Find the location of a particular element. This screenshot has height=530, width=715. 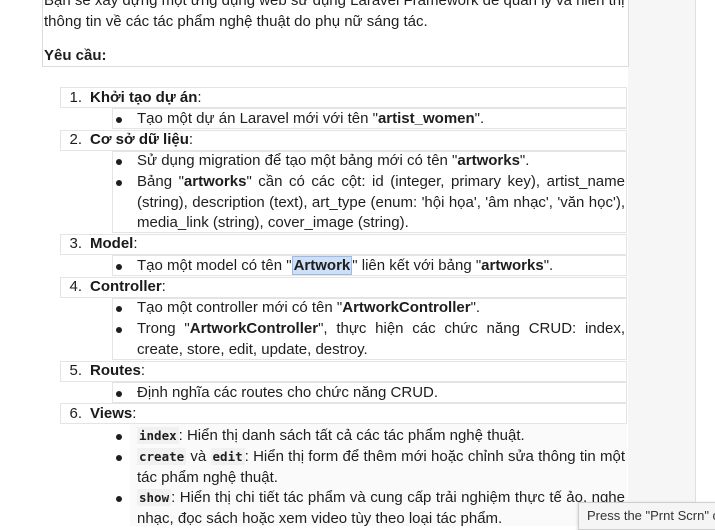

code-span: index is located at coordinates (158, 435).